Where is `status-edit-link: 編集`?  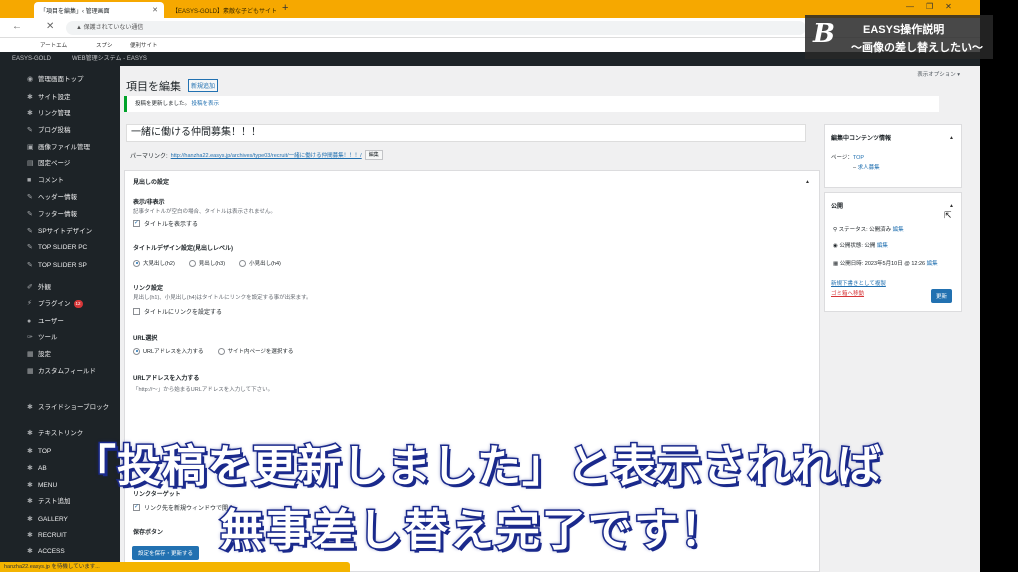
status-edit-link: 編集 is located at coordinates (898, 230).